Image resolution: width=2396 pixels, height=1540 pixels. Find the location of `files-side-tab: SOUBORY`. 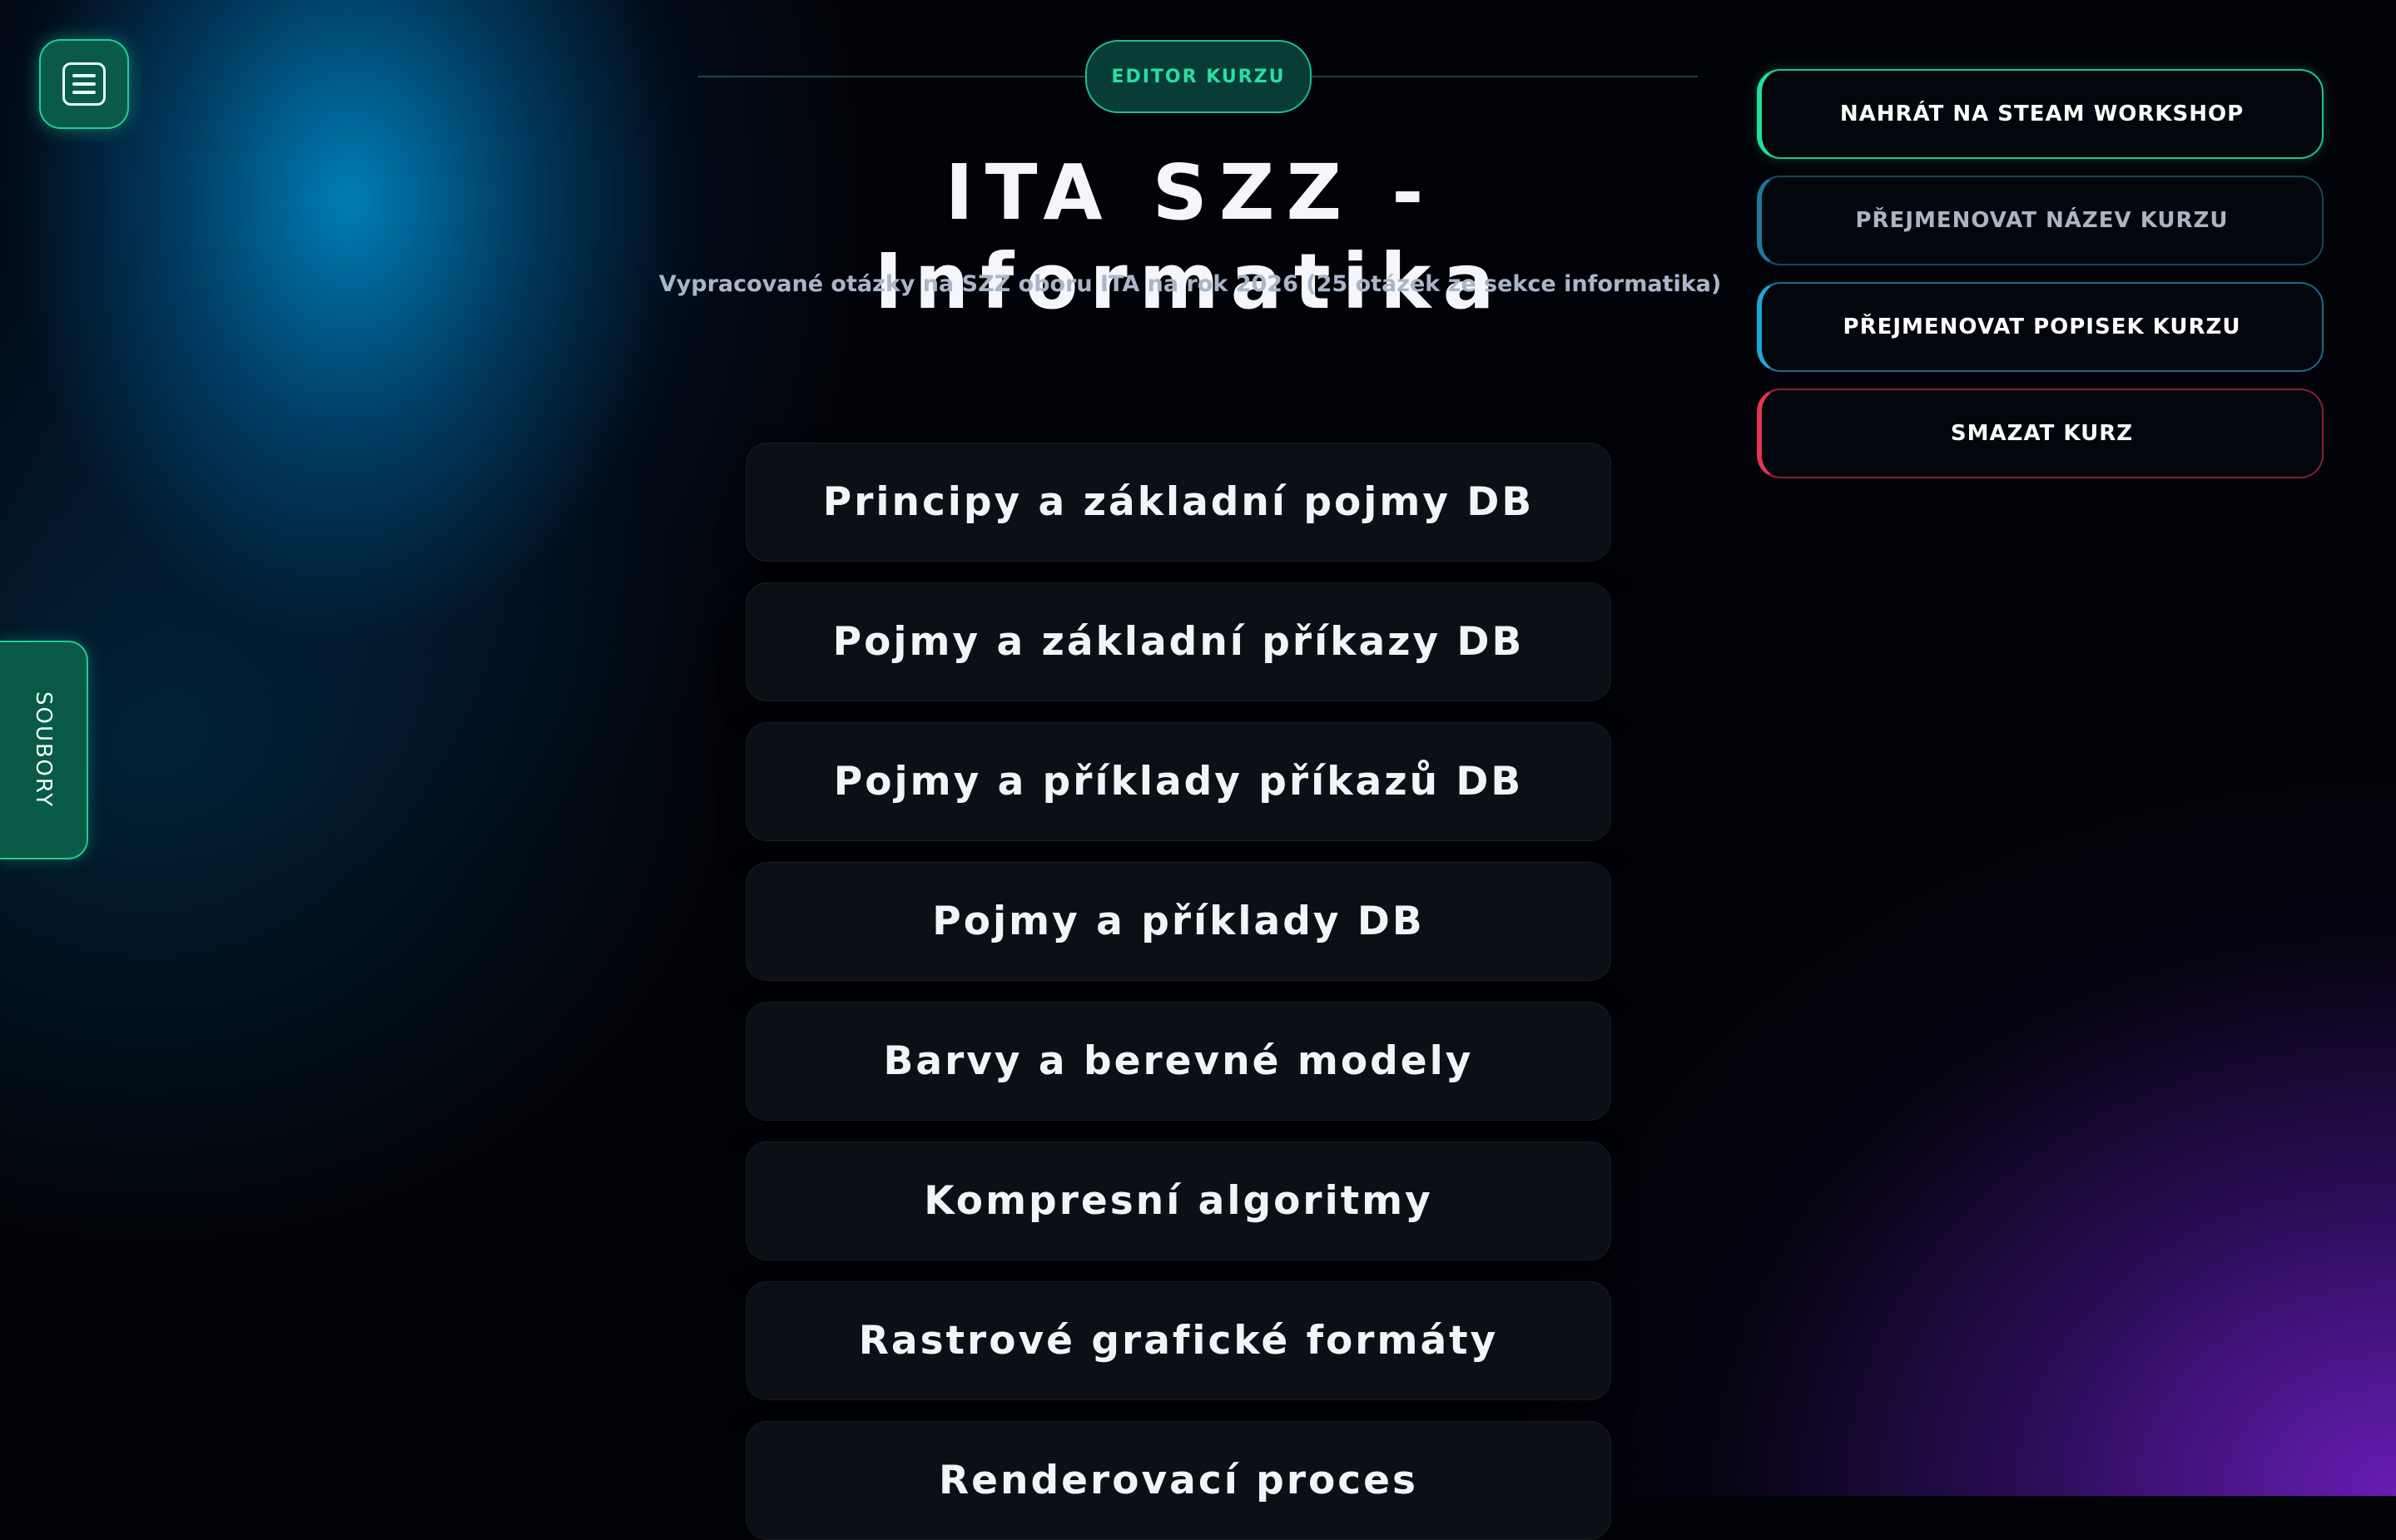

files-side-tab: SOUBORY is located at coordinates (44, 750).